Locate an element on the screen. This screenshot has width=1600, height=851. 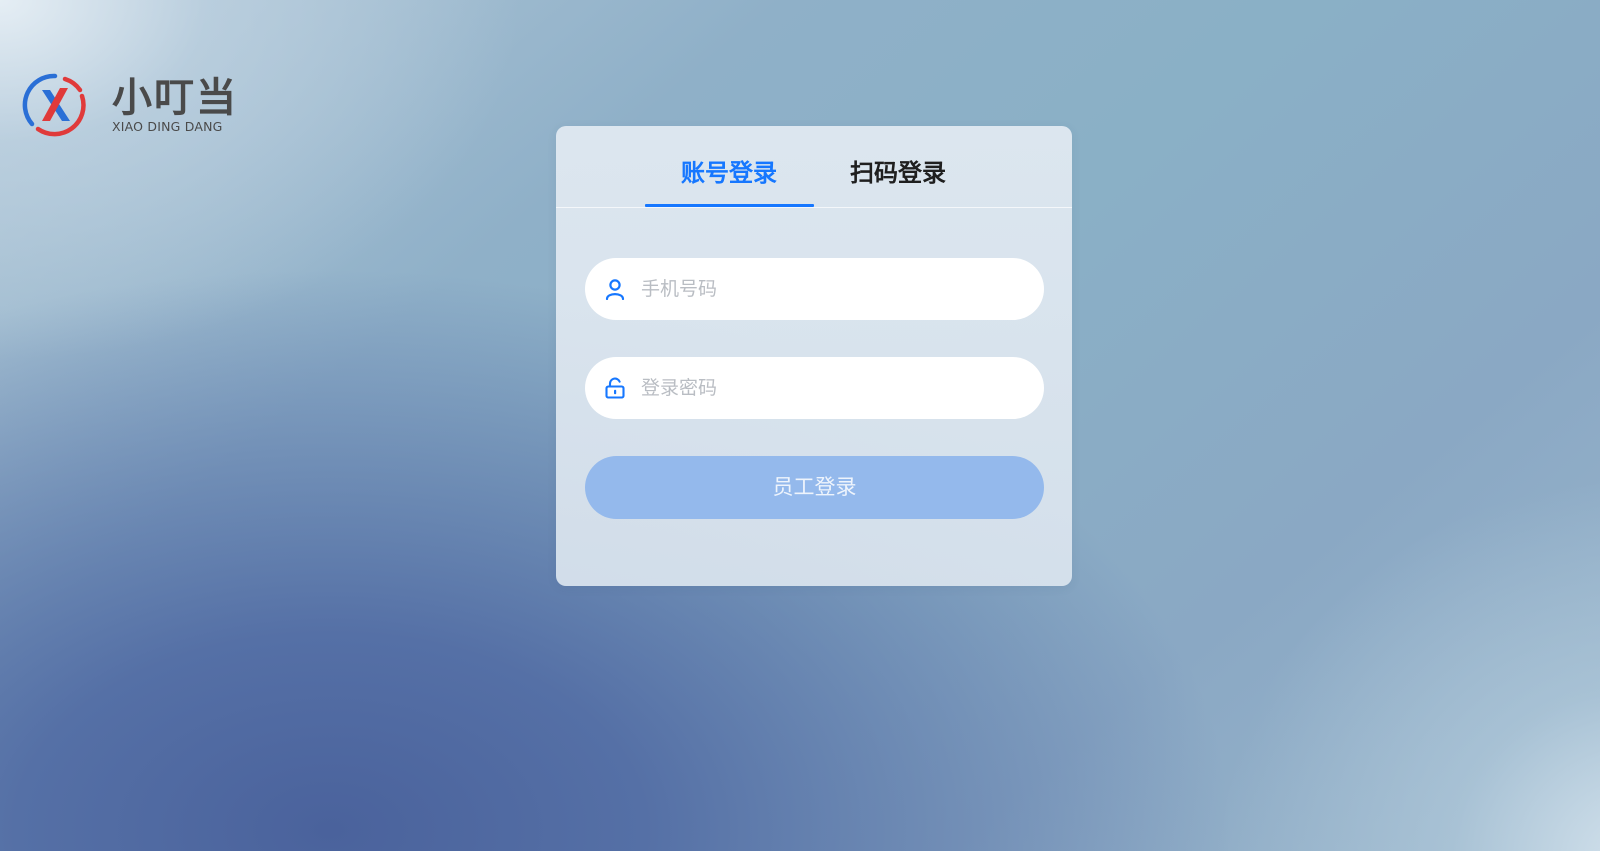
phone-input is located at coordinates (831, 289).